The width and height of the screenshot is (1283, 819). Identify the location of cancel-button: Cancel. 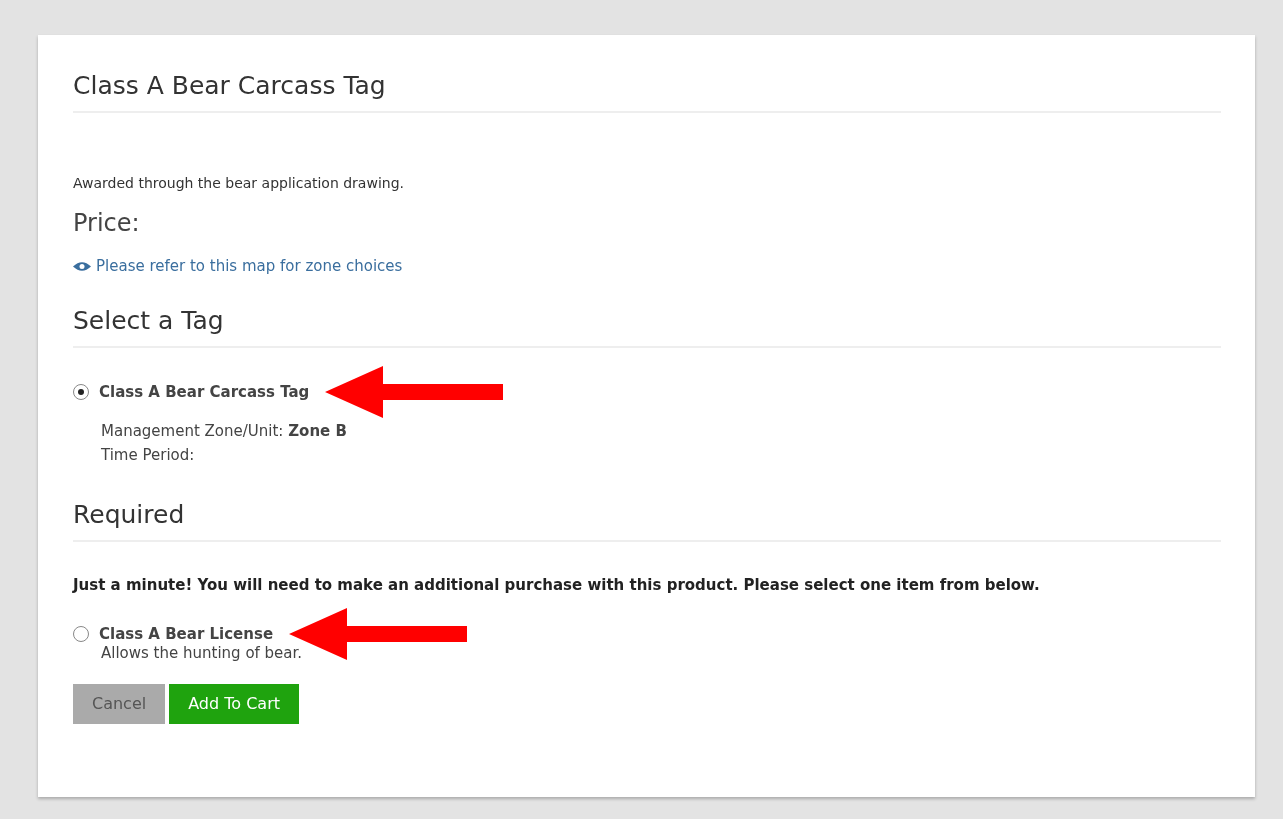
(119, 703).